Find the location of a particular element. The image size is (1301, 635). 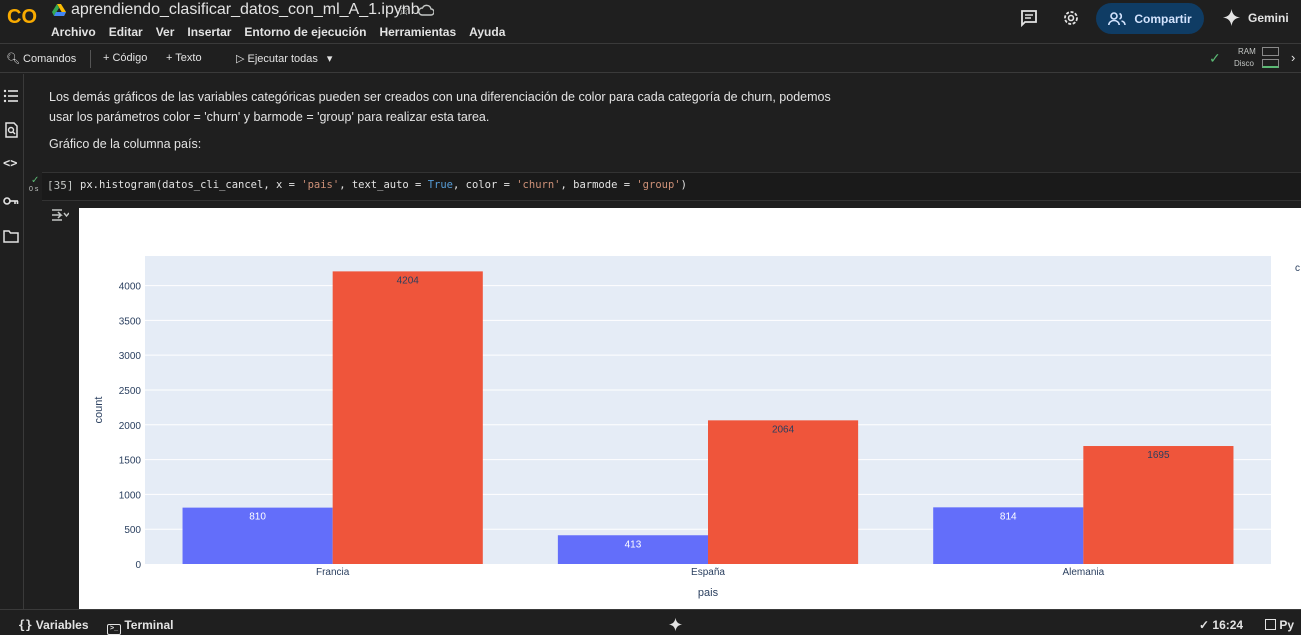

code-string-token: 'churn' is located at coordinates (538, 185).